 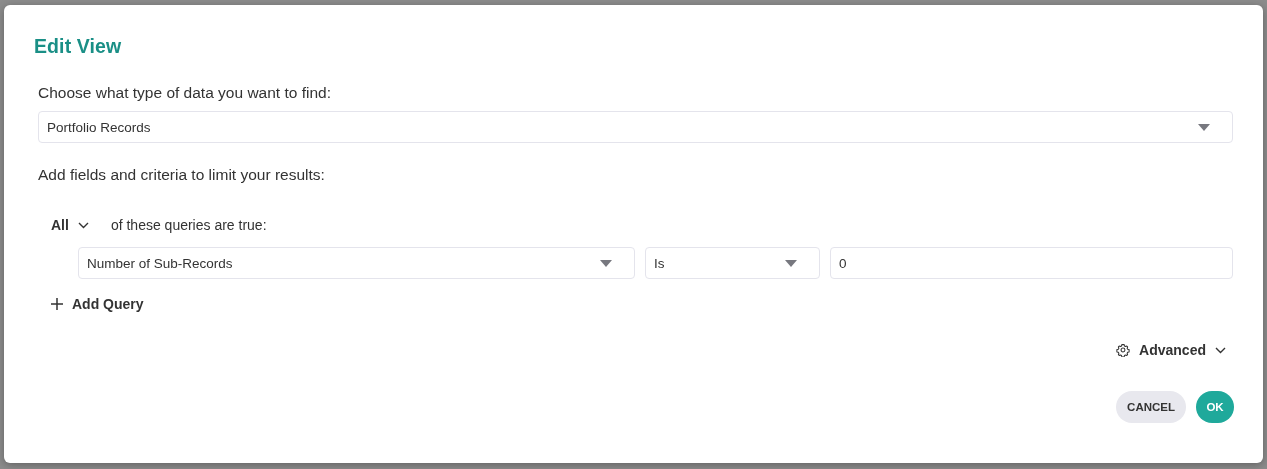 What do you see at coordinates (660, 263) in the screenshot?
I see `select-value: Is` at bounding box center [660, 263].